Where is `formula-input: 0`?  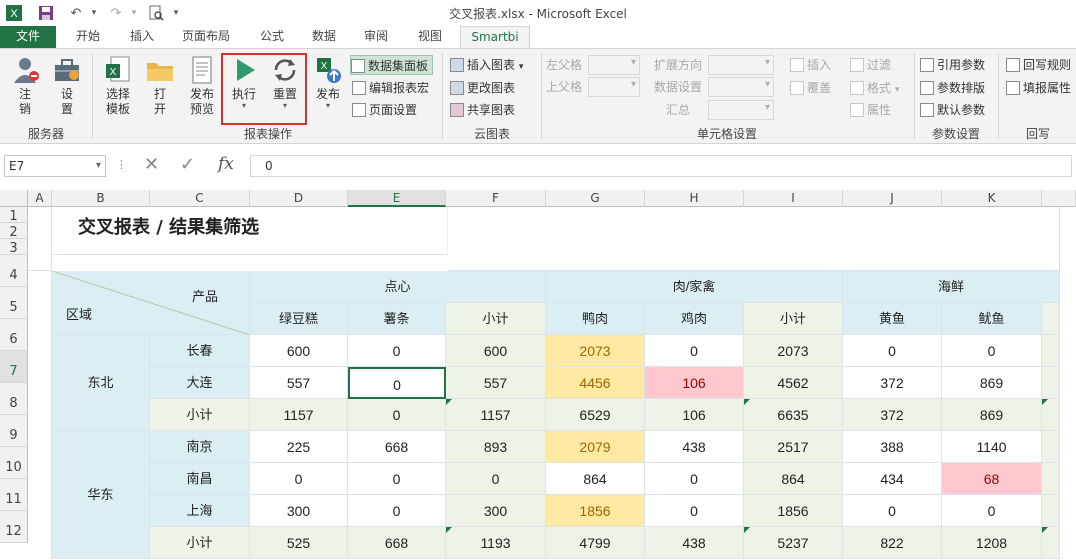 formula-input: 0 is located at coordinates (661, 166).